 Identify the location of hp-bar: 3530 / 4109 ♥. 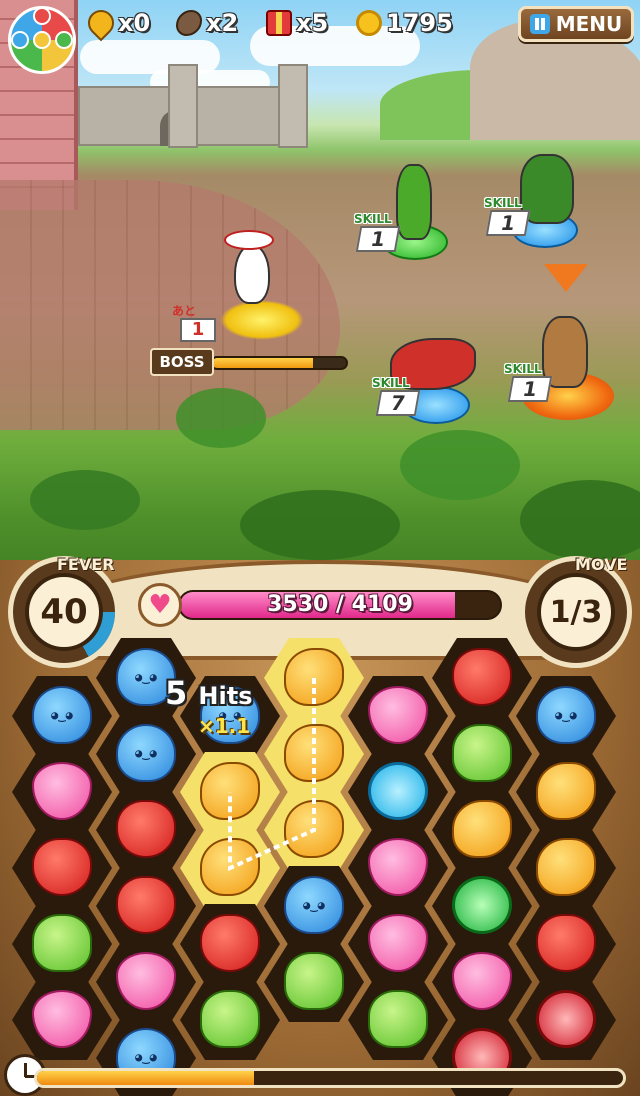
(321, 605).